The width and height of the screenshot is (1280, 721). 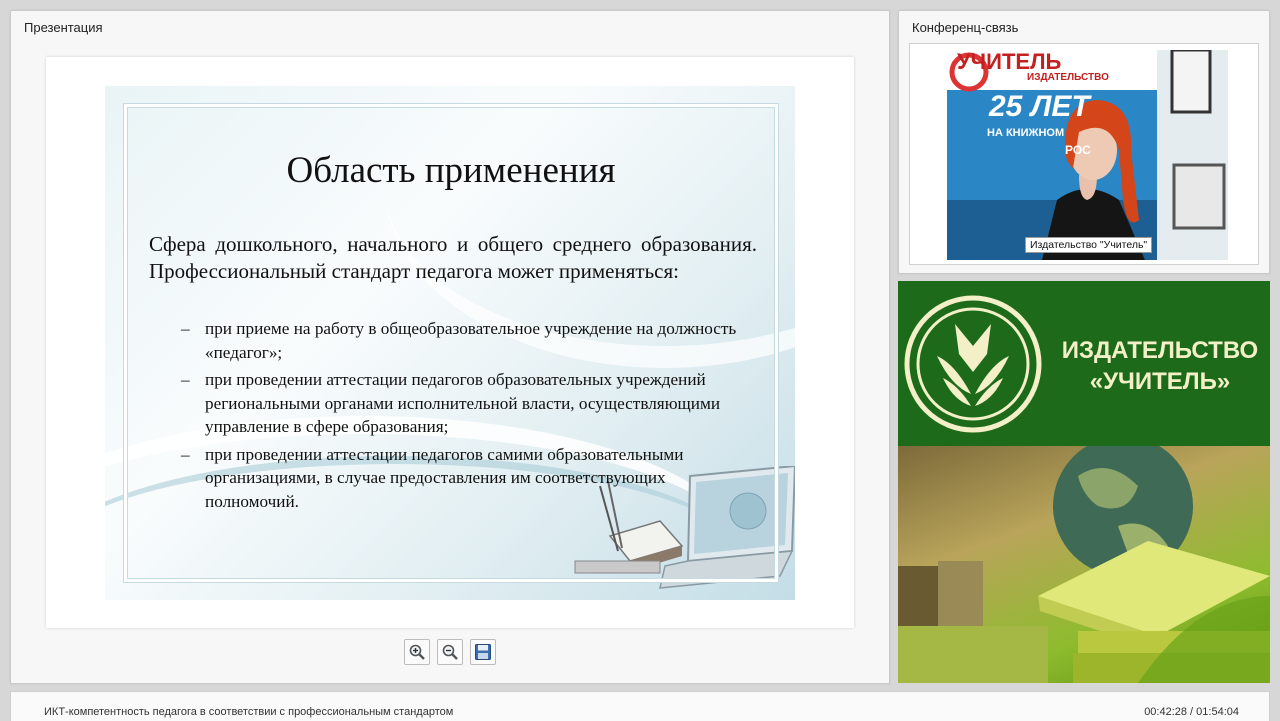 I want to click on zoom-in-icon, so click(x=417, y=652).